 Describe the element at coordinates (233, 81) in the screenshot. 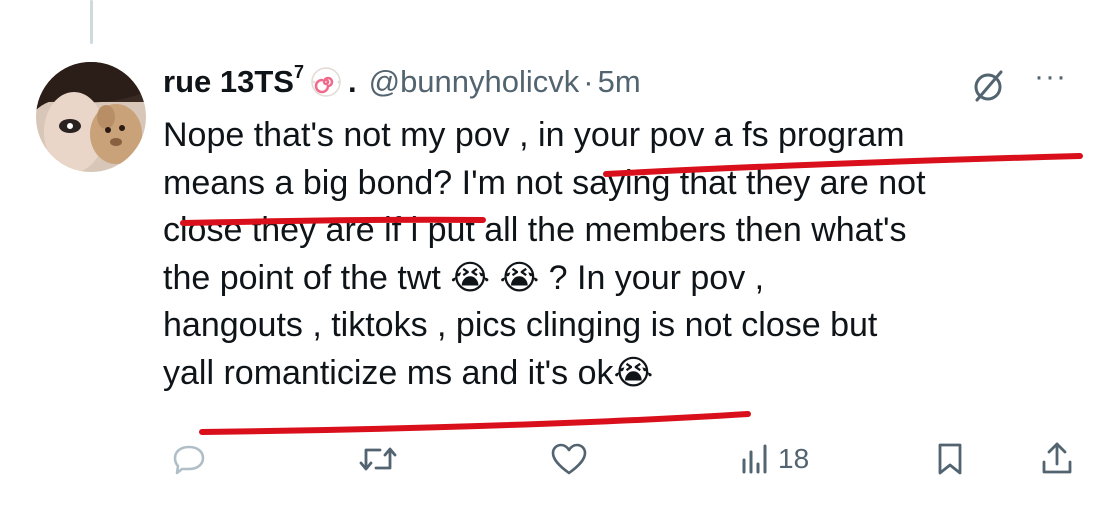

I see `display-name: rue 13TS7` at that location.